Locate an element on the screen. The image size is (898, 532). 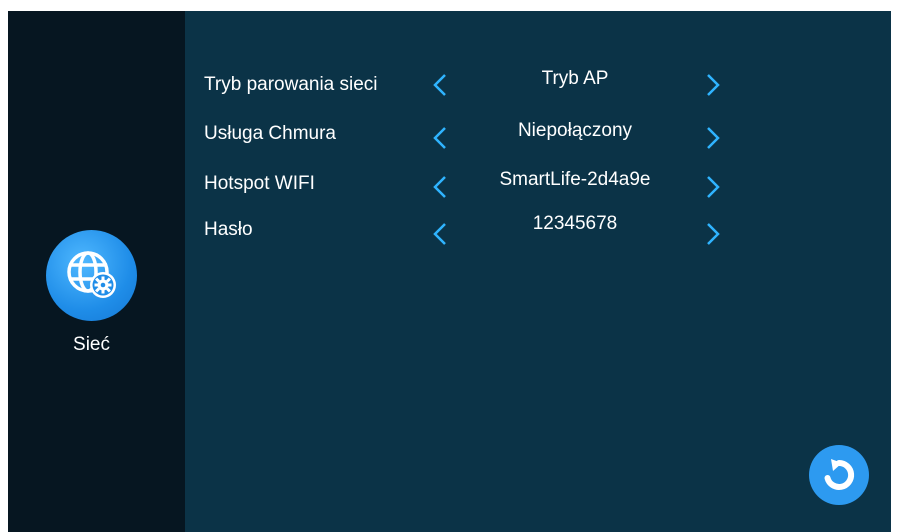
setting-row-cloud-service: Usługa Chmura Niepołączony is located at coordinates (538, 135).